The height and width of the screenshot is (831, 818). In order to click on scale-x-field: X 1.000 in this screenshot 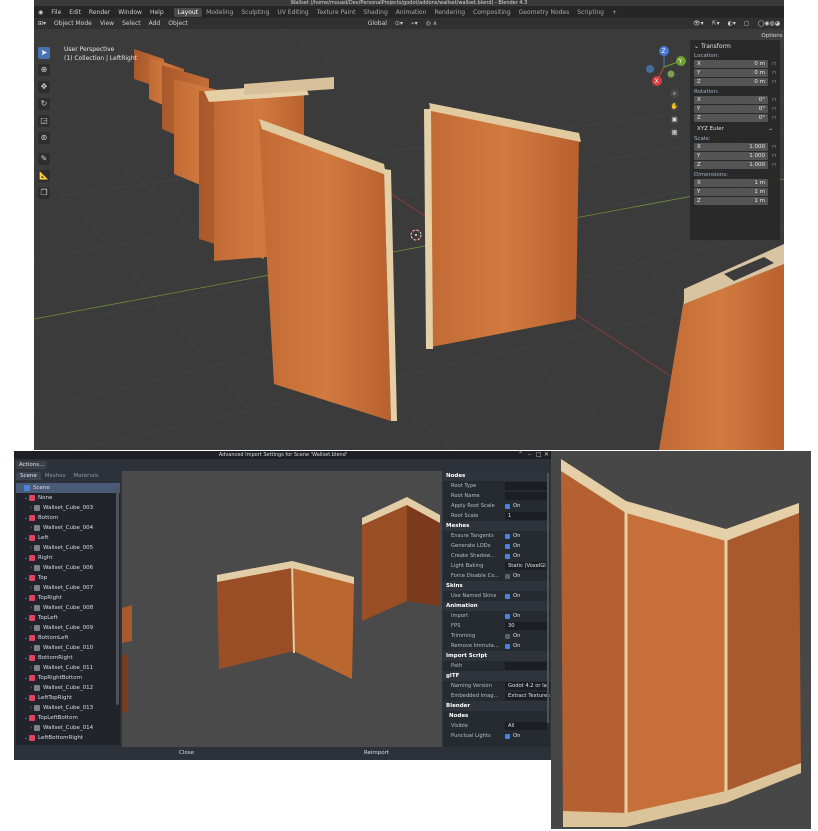, I will do `click(731, 147)`.